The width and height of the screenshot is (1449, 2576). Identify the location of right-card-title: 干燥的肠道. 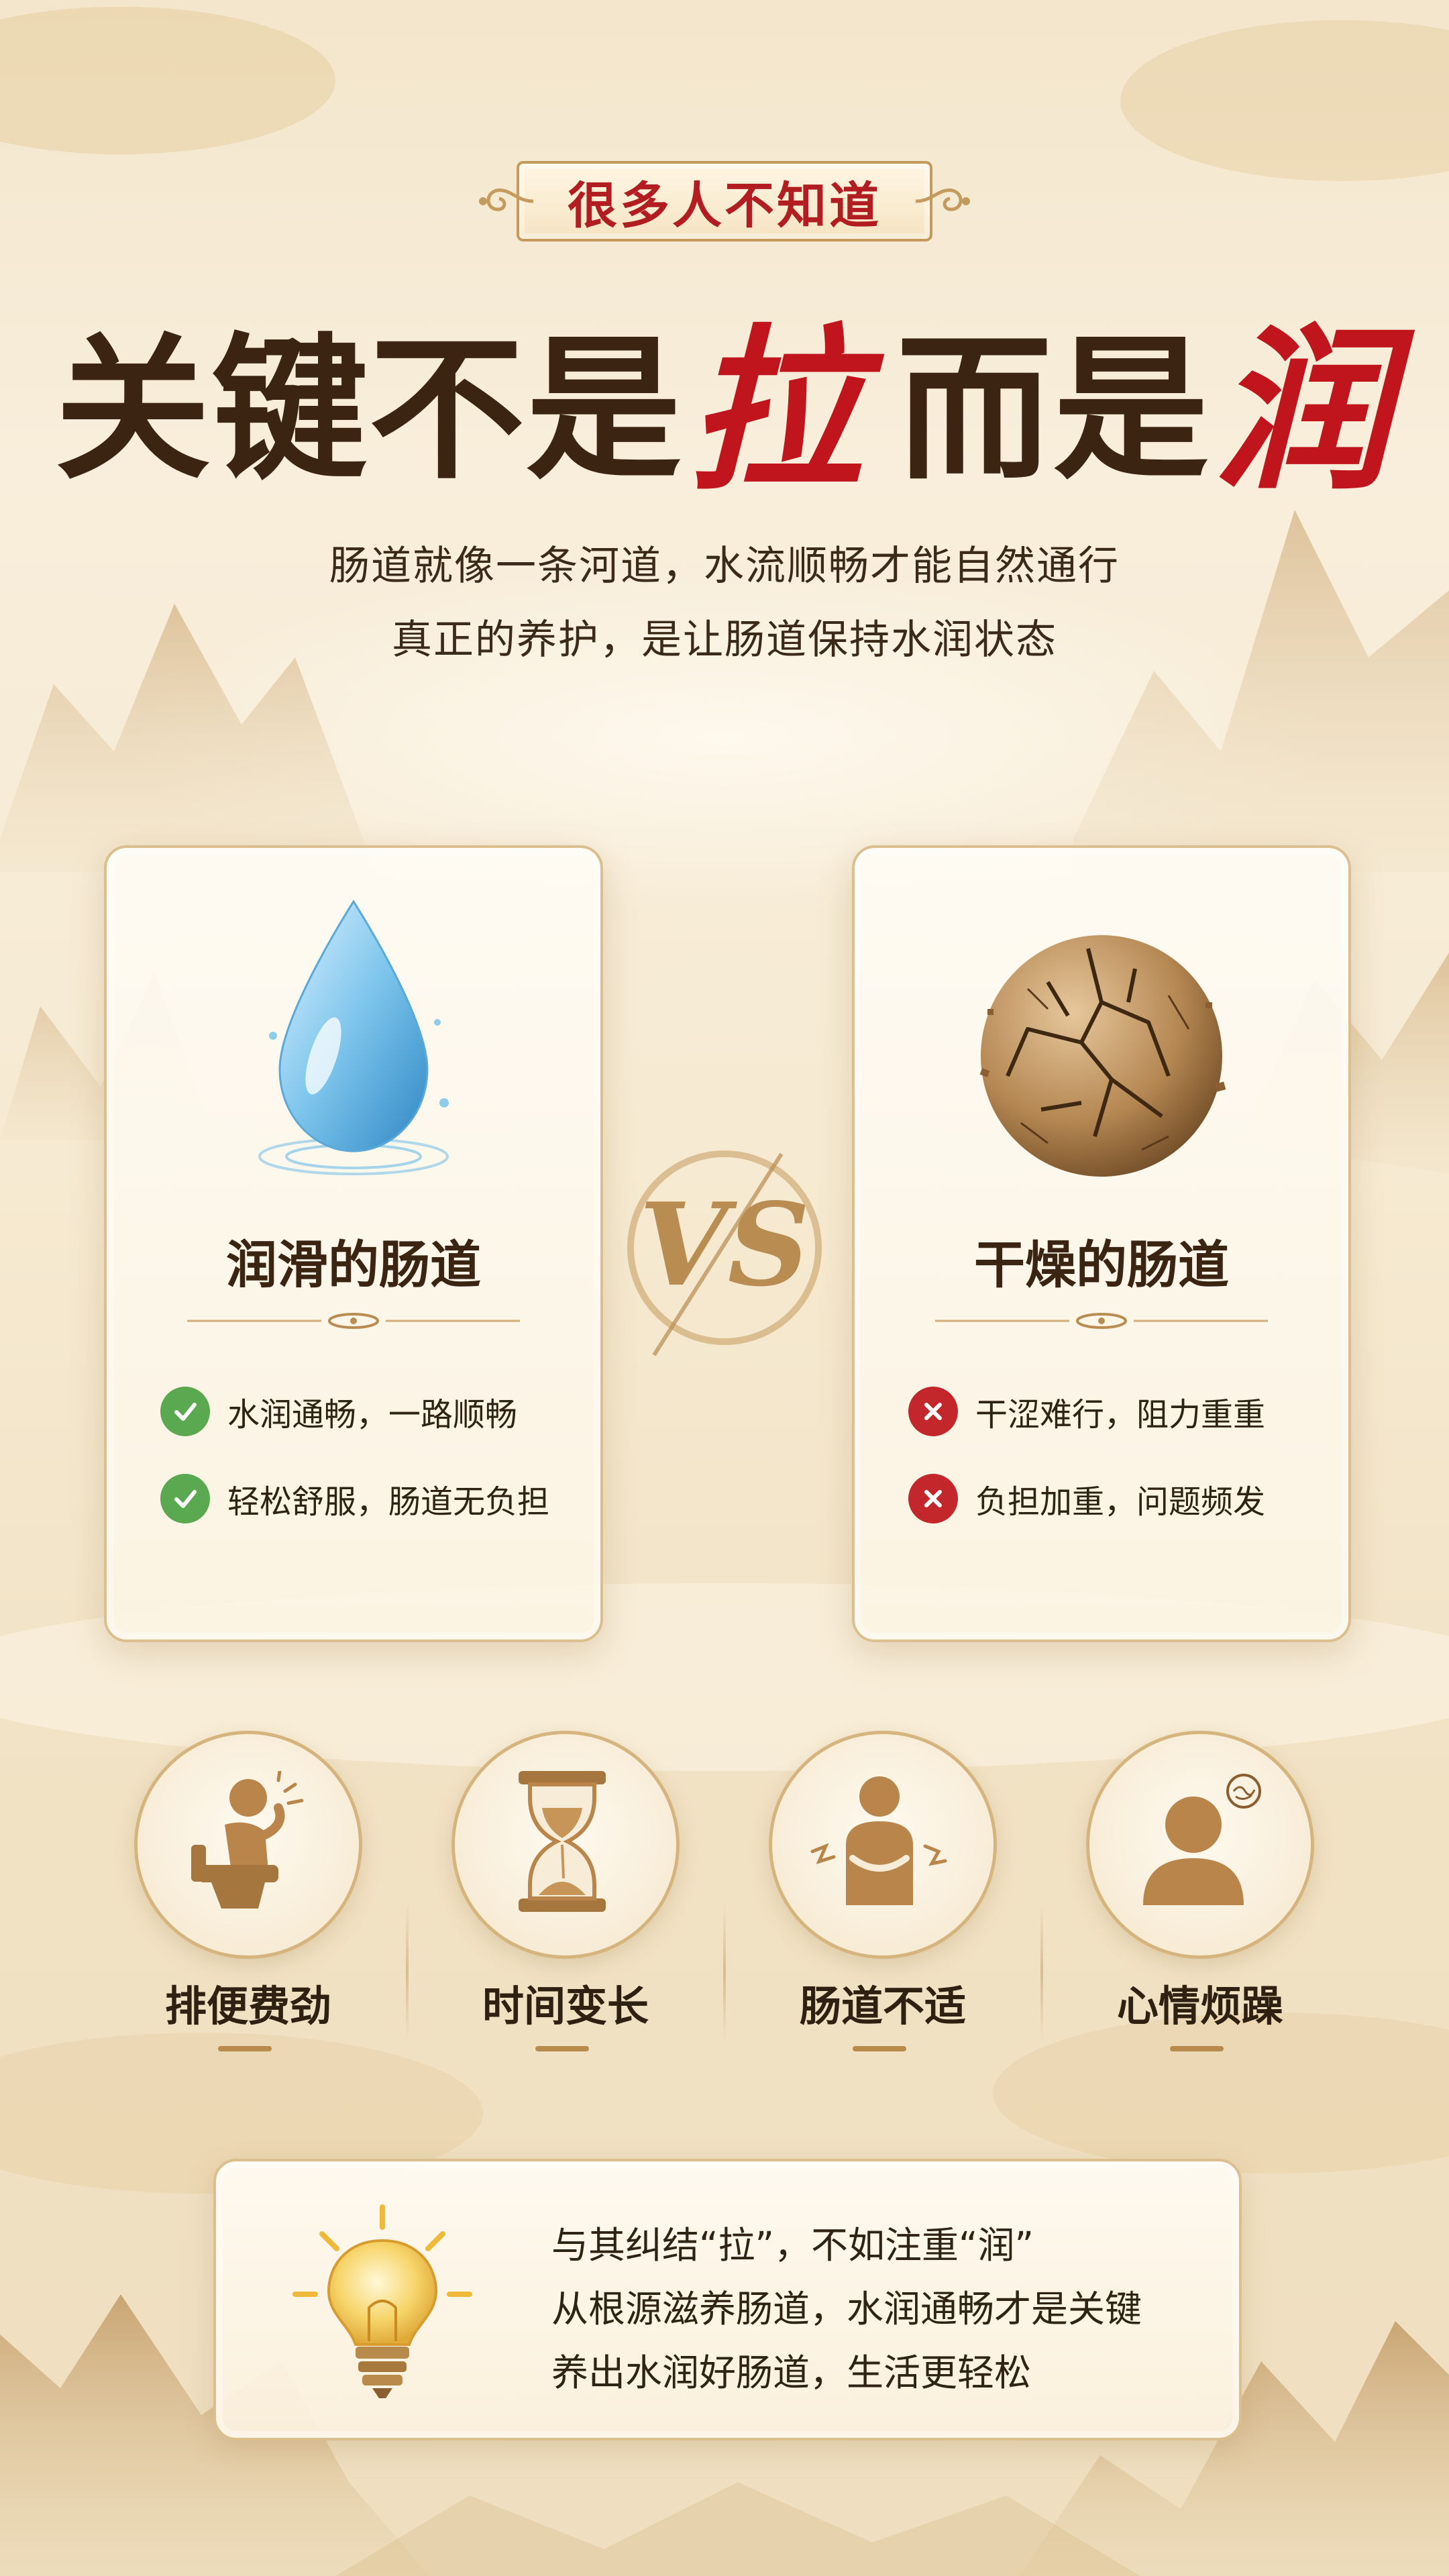
(1101, 1265).